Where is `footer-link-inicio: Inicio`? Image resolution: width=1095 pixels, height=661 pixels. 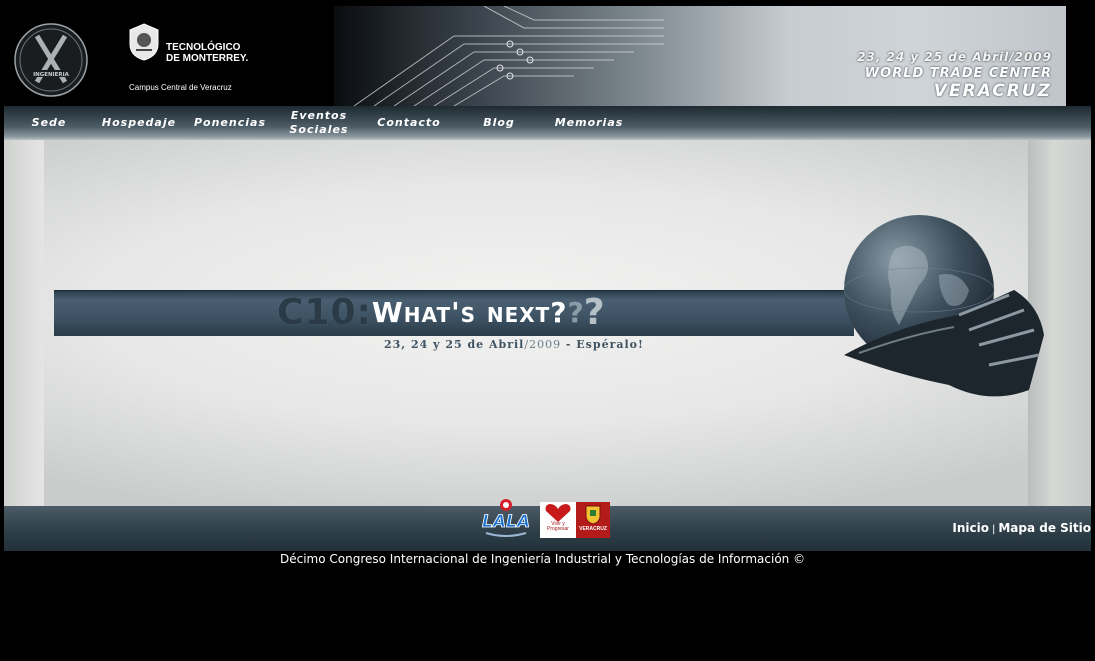 footer-link-inicio: Inicio is located at coordinates (970, 528).